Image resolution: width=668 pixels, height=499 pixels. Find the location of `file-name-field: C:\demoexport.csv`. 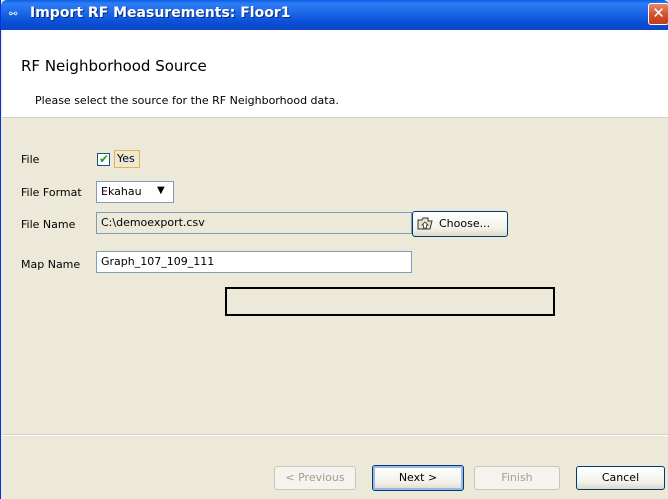

file-name-field: C:\demoexport.csv is located at coordinates (254, 223).